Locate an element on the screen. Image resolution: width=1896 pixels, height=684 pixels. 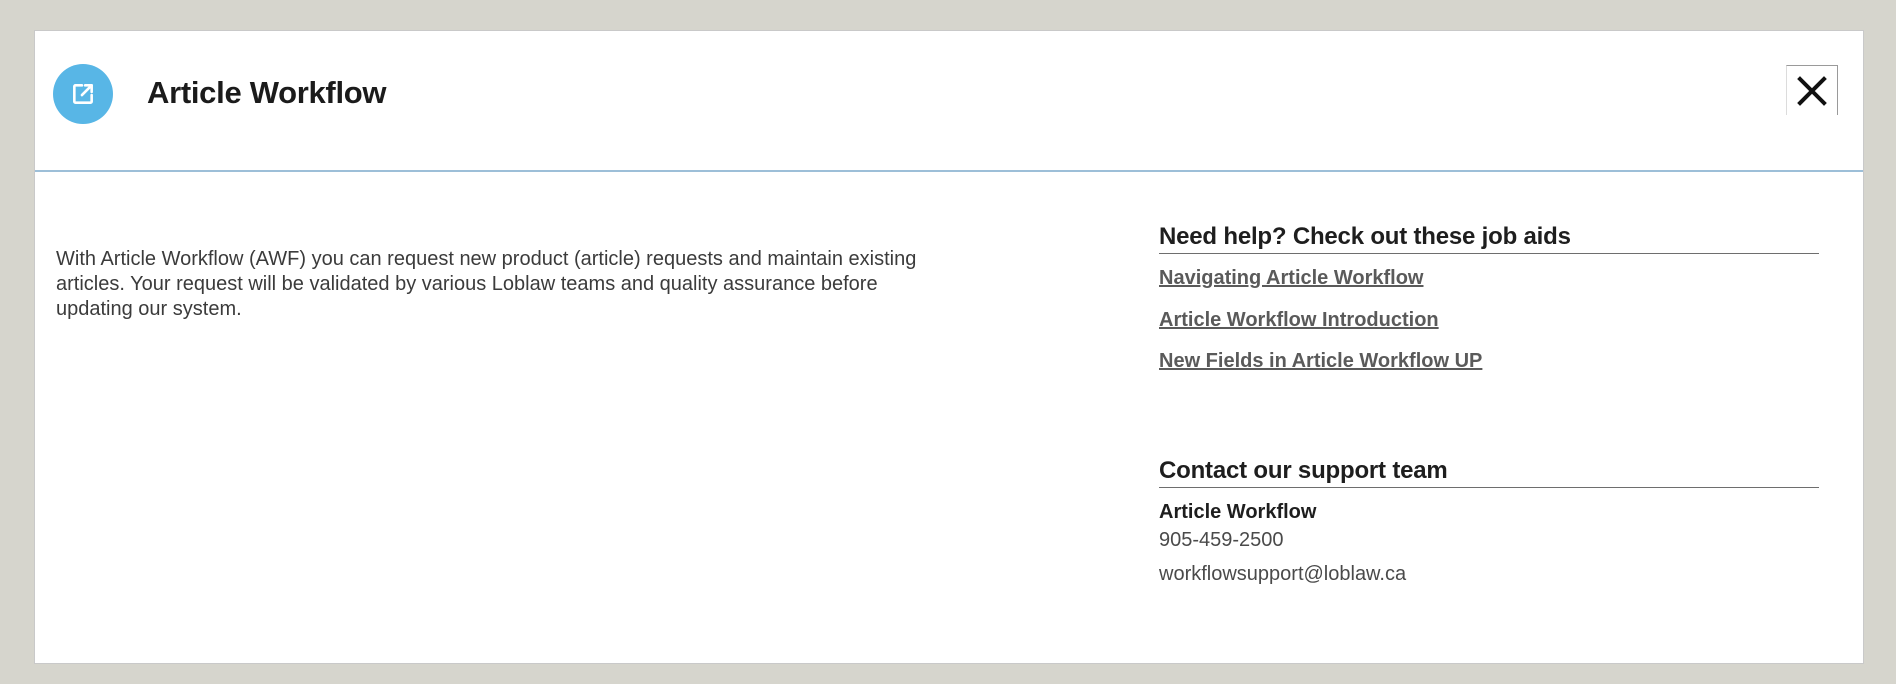
link-navigating-article-workflow: Navigating Article Workflow is located at coordinates (1291, 278).